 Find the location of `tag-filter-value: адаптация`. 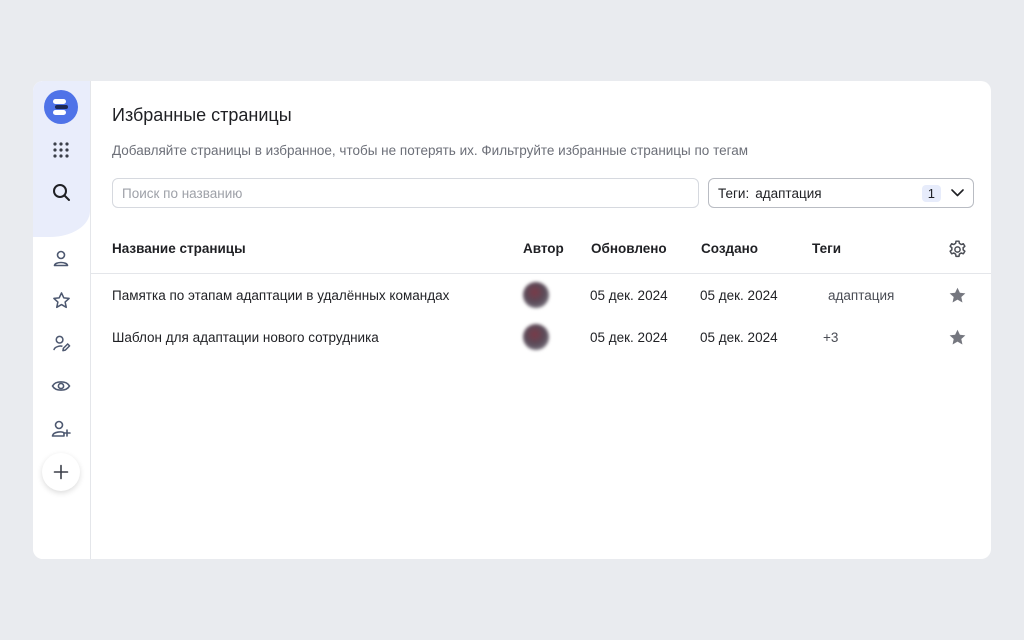

tag-filter-value: адаптация is located at coordinates (788, 193).